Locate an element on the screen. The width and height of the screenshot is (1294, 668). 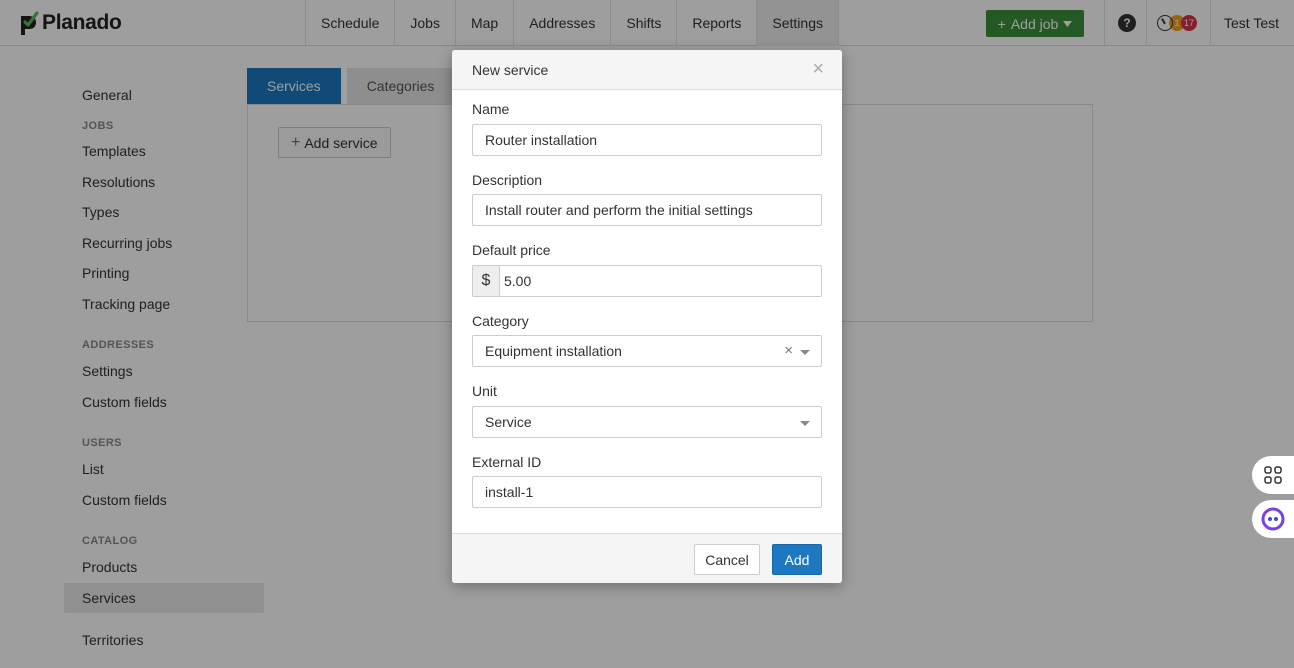
external-id-label: External ID is located at coordinates (507, 462).